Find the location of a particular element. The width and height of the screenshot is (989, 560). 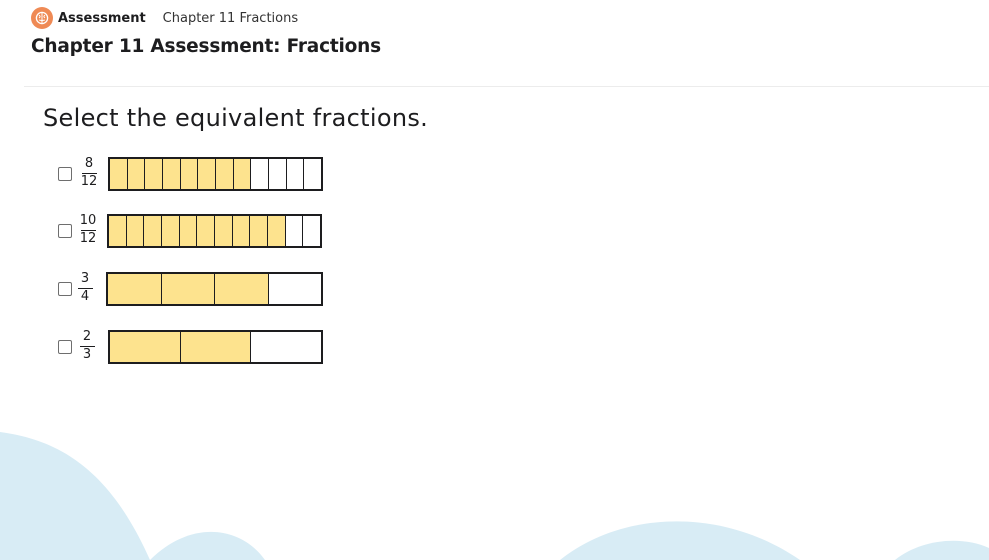

question-prompt: Select the equivalent fractions. is located at coordinates (236, 118).